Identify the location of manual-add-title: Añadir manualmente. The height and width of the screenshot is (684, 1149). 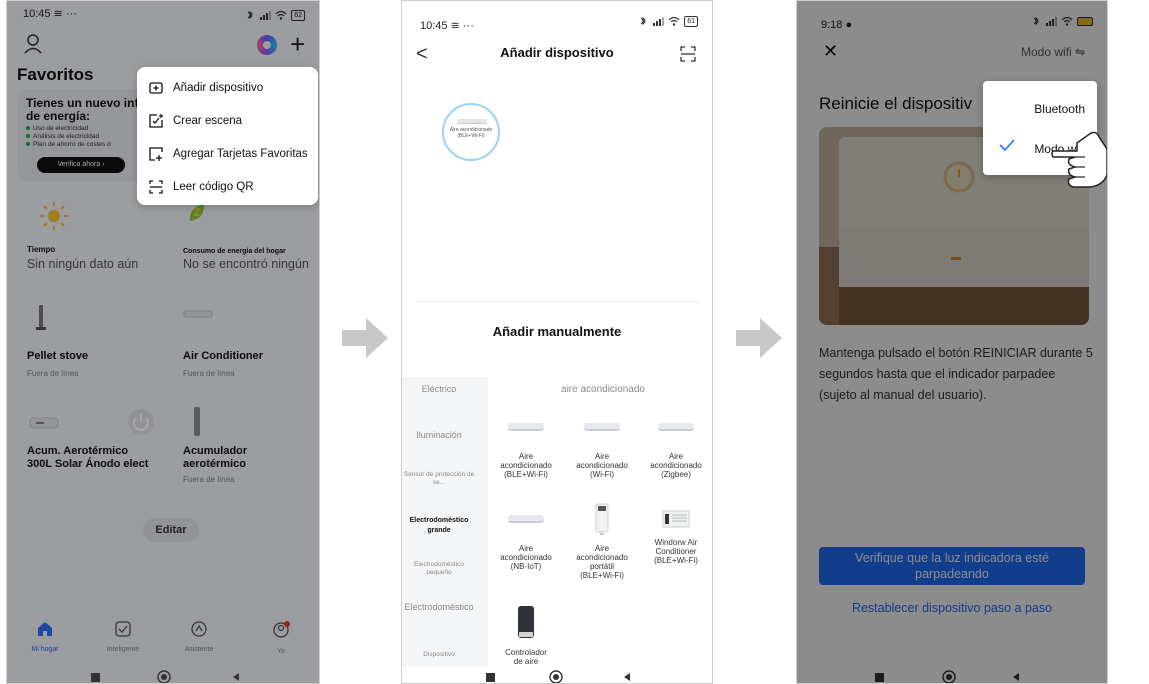
(557, 331).